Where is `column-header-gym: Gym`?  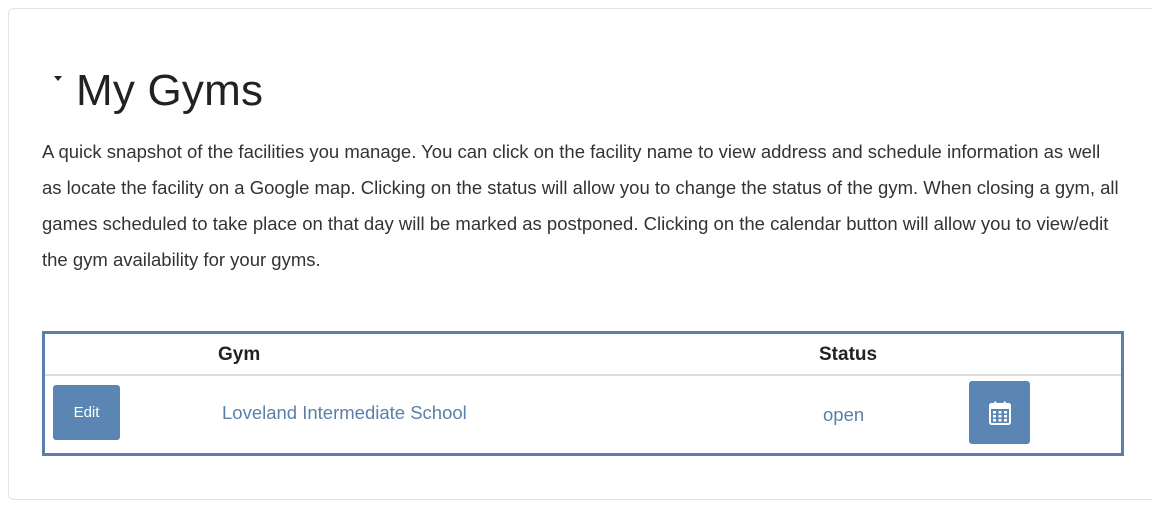 column-header-gym: Gym is located at coordinates (239, 354).